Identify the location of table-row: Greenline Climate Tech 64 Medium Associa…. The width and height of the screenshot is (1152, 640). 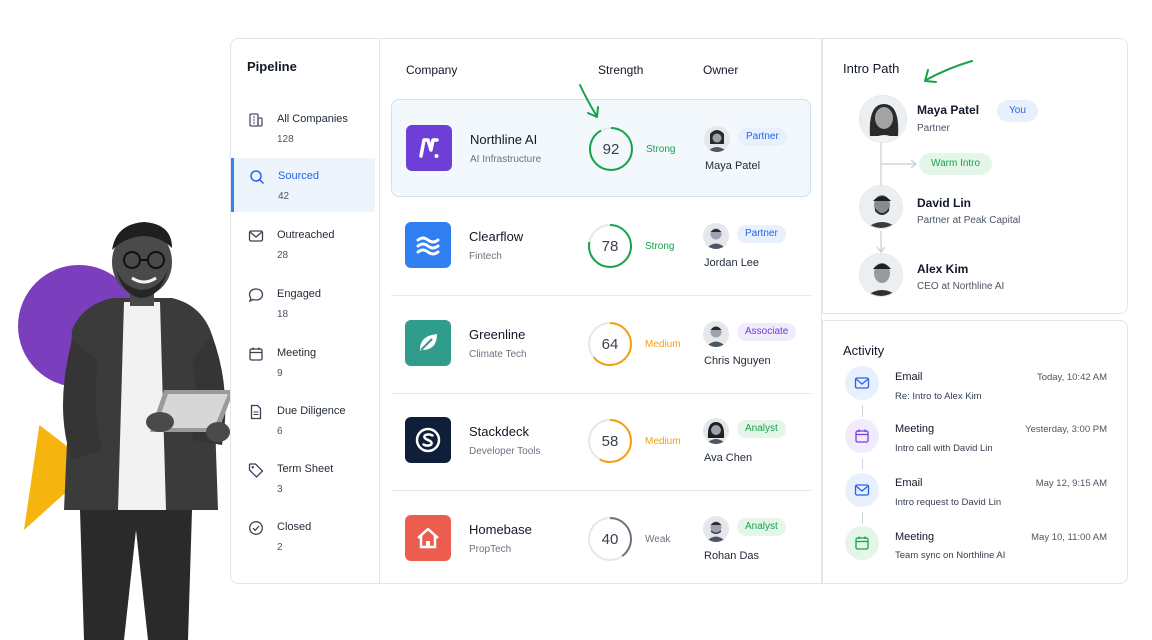
(601, 344).